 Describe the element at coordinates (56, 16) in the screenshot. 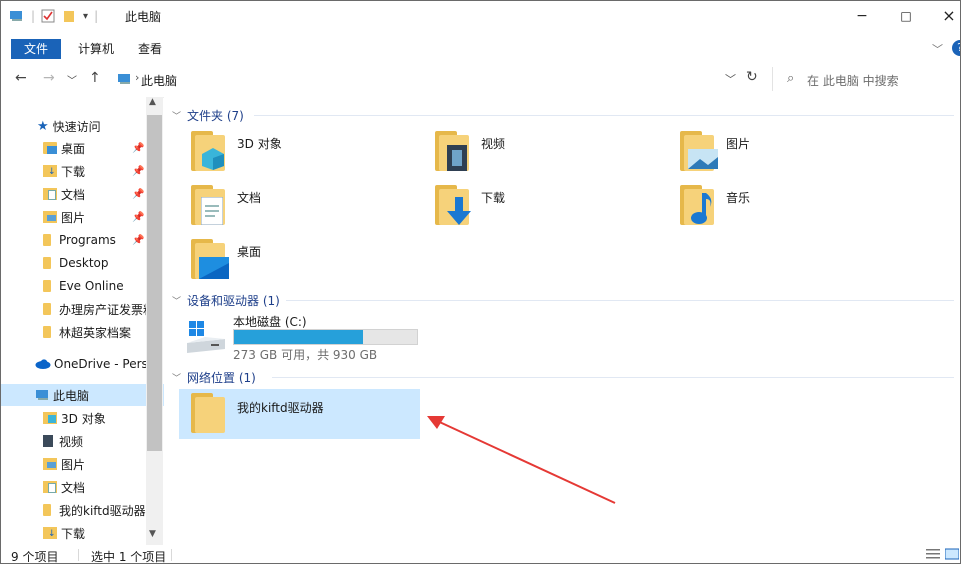

I see `quick-access-toolbar: | ▾ |` at that location.